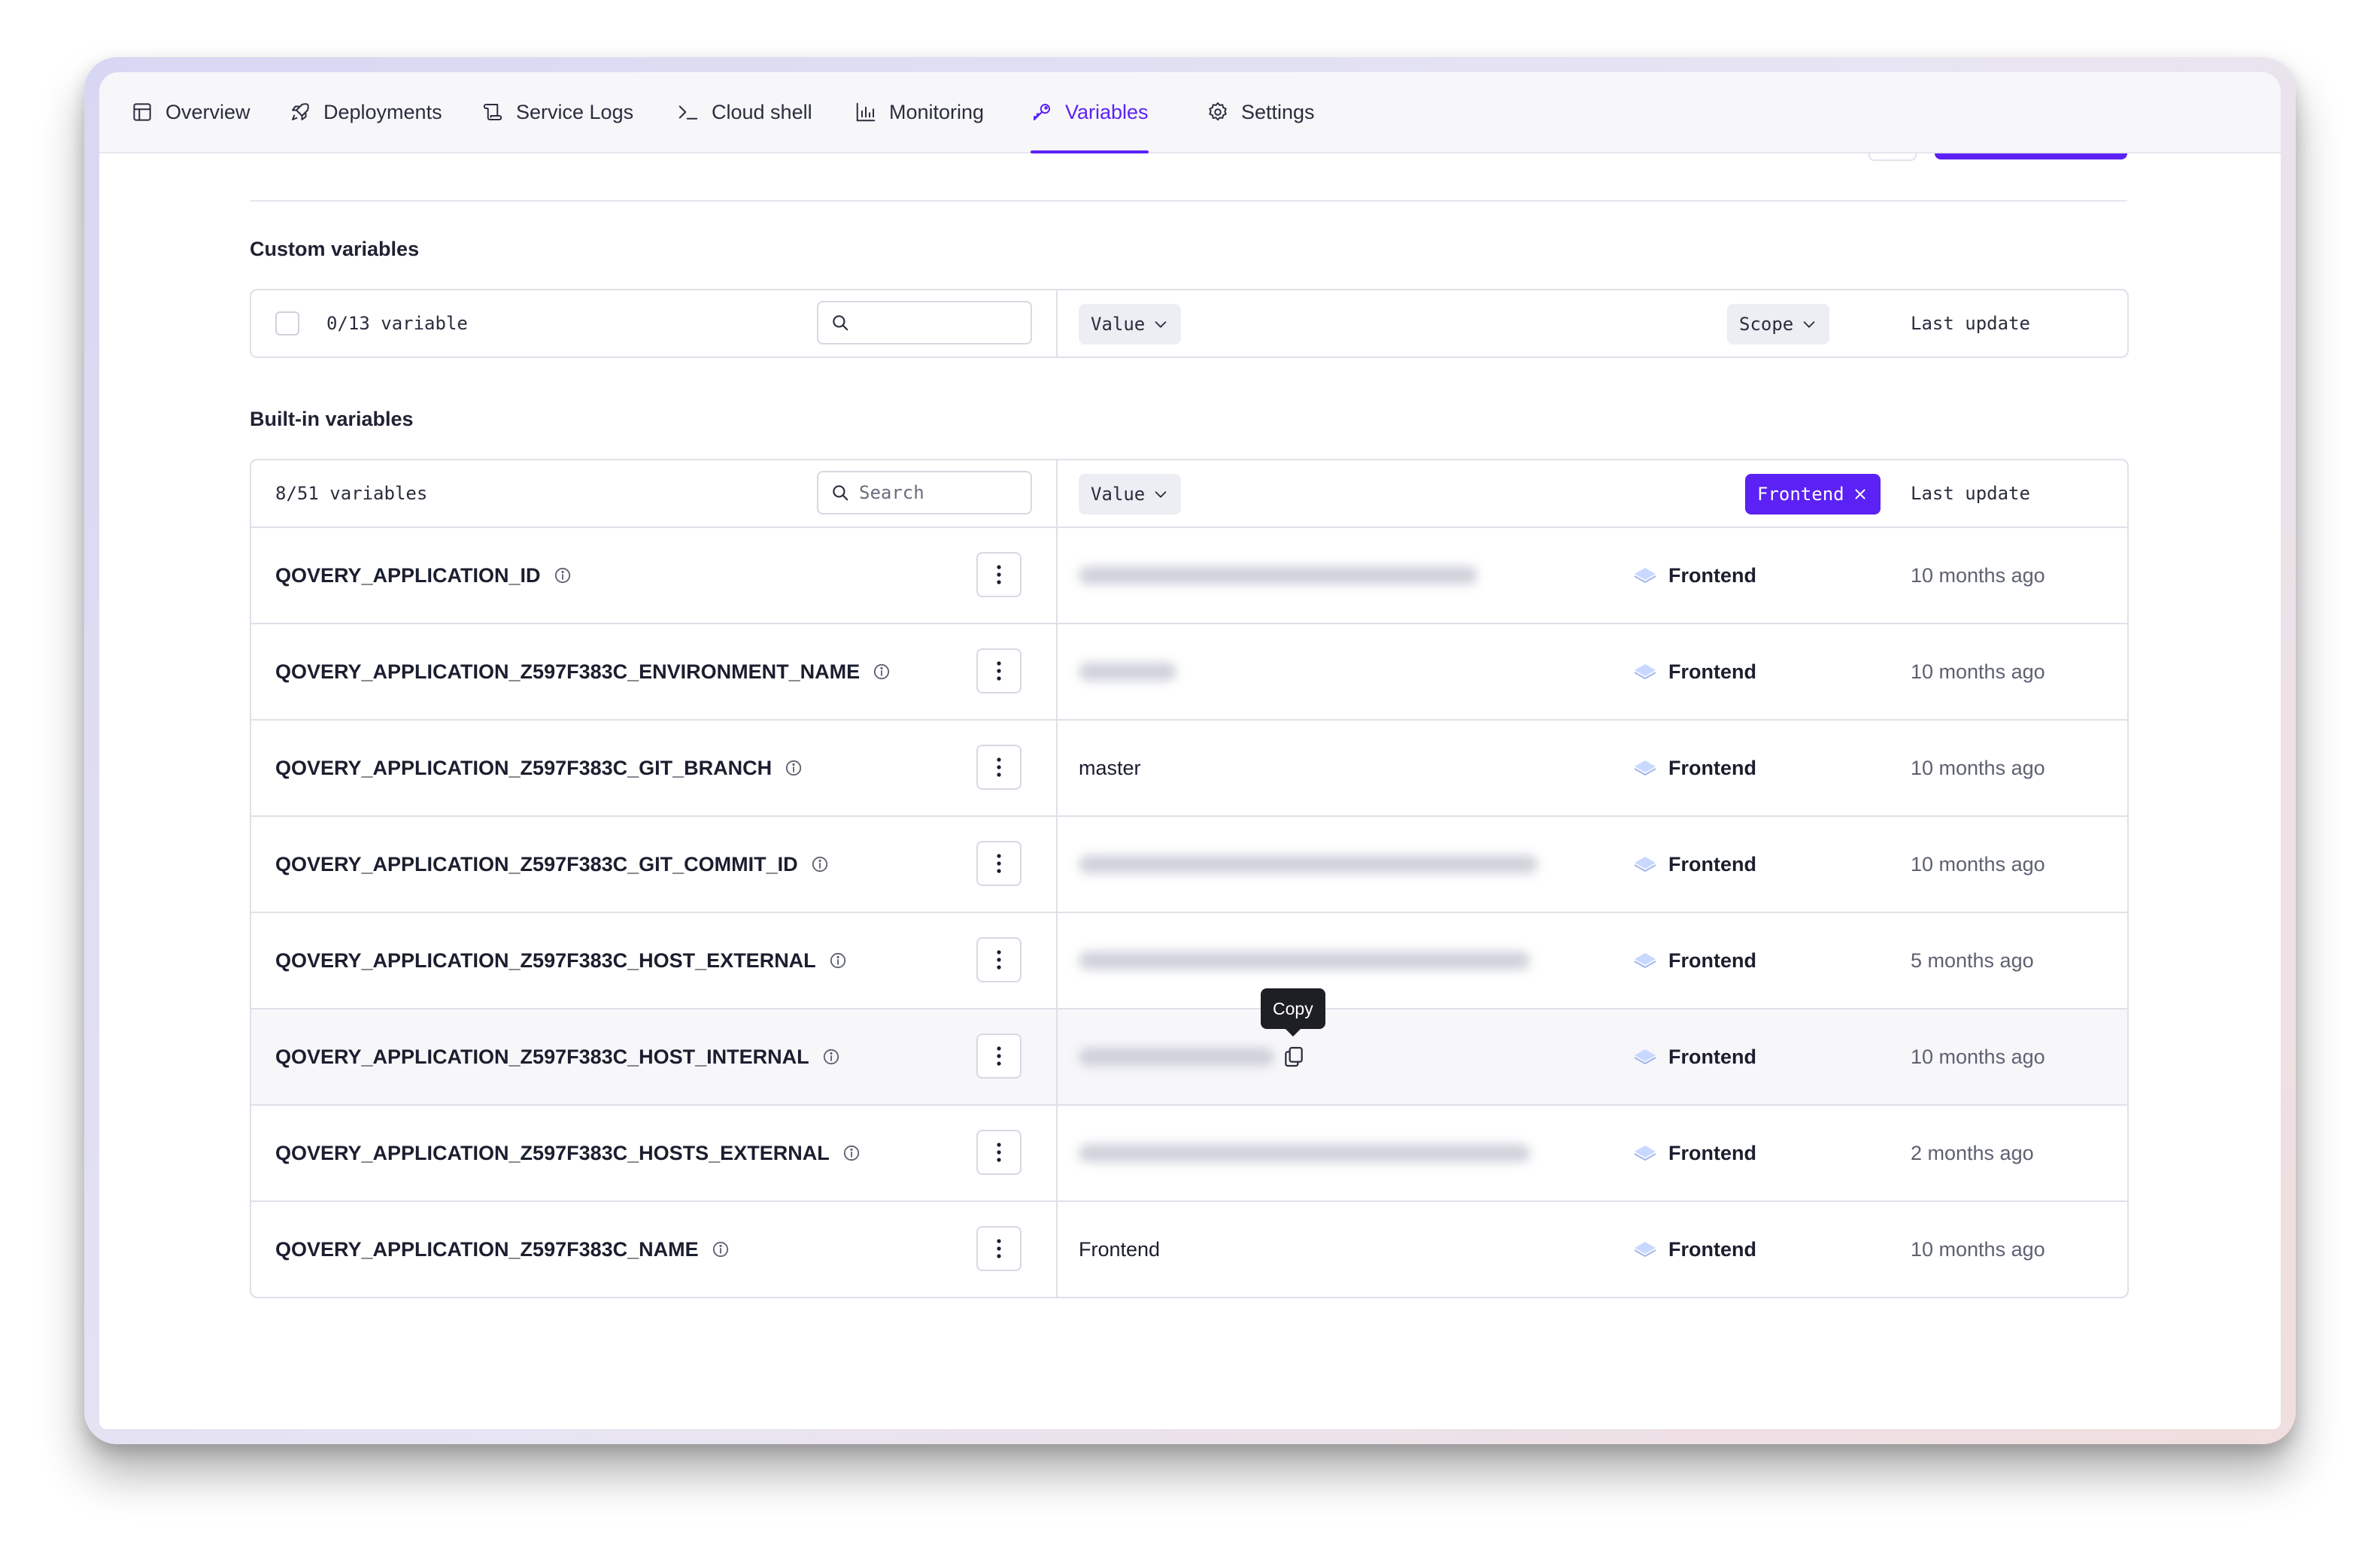 Image resolution: width=2380 pixels, height=1557 pixels. I want to click on custom-search-input, so click(934, 322).